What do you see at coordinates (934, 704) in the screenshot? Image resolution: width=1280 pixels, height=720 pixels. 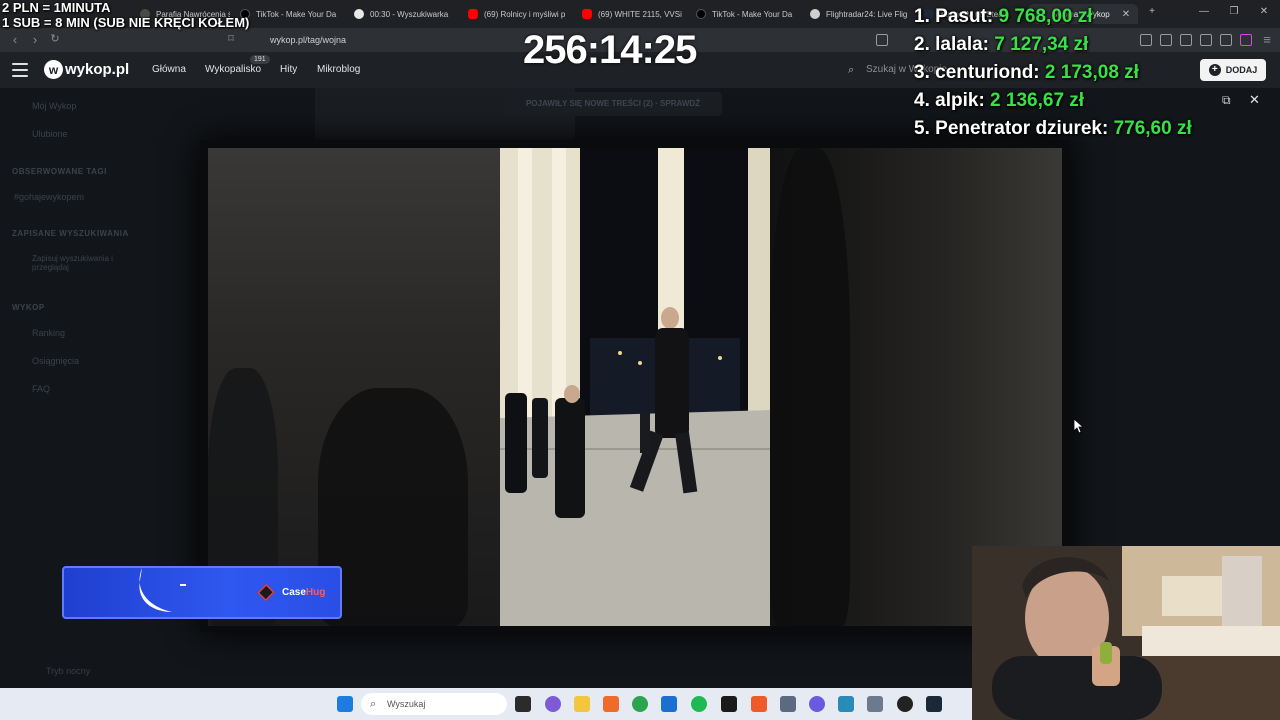 I see `steam-icon` at bounding box center [934, 704].